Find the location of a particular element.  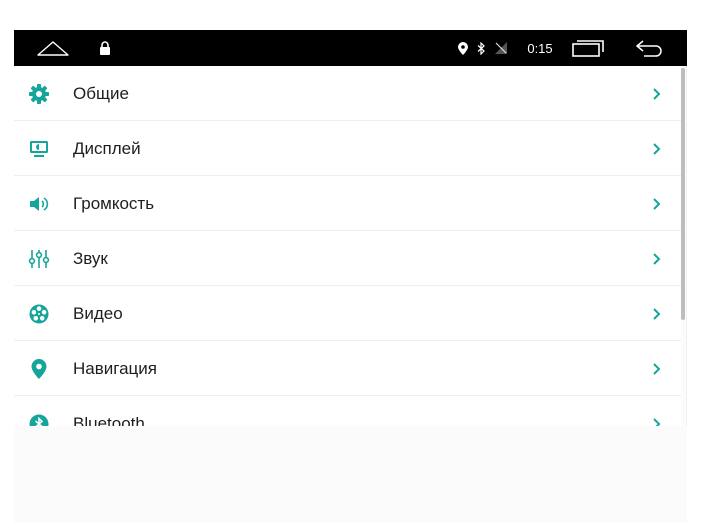

settings-item-label: Bluetooth is located at coordinates (109, 420).